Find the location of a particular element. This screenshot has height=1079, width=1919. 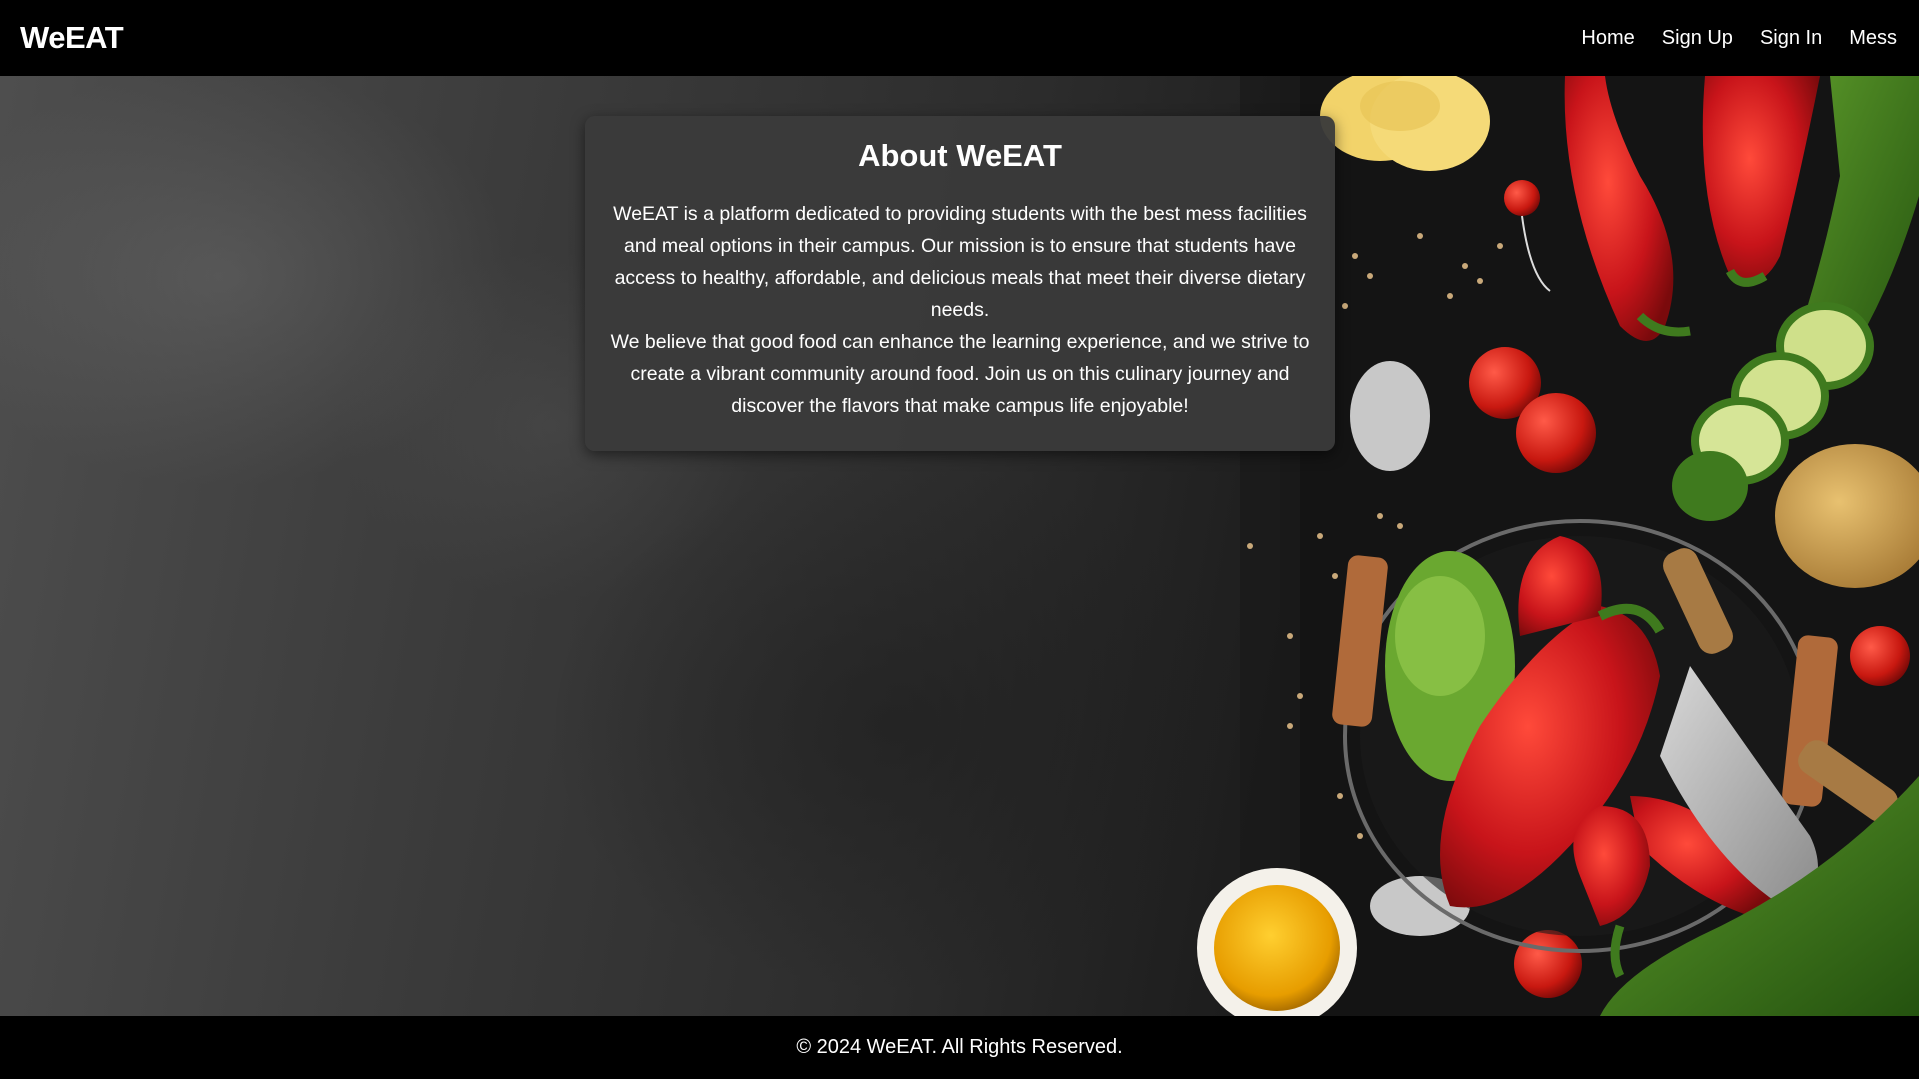

nav-link-sign-up: Sign Up is located at coordinates (1697, 38).